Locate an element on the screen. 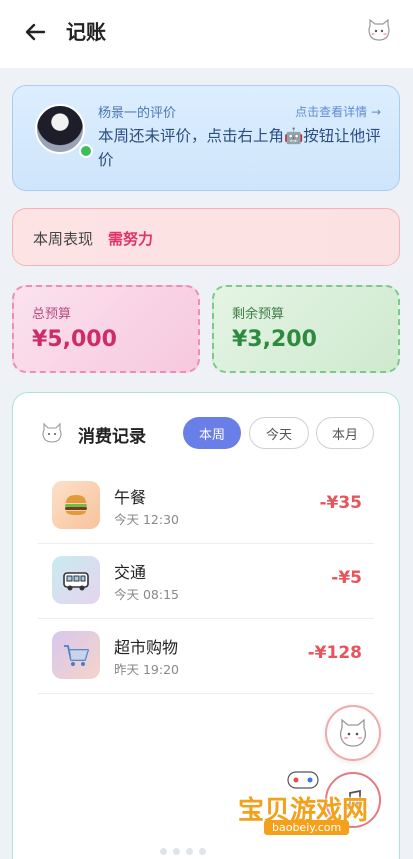 The height and width of the screenshot is (859, 413). tab-this-week: 本周 is located at coordinates (212, 433).